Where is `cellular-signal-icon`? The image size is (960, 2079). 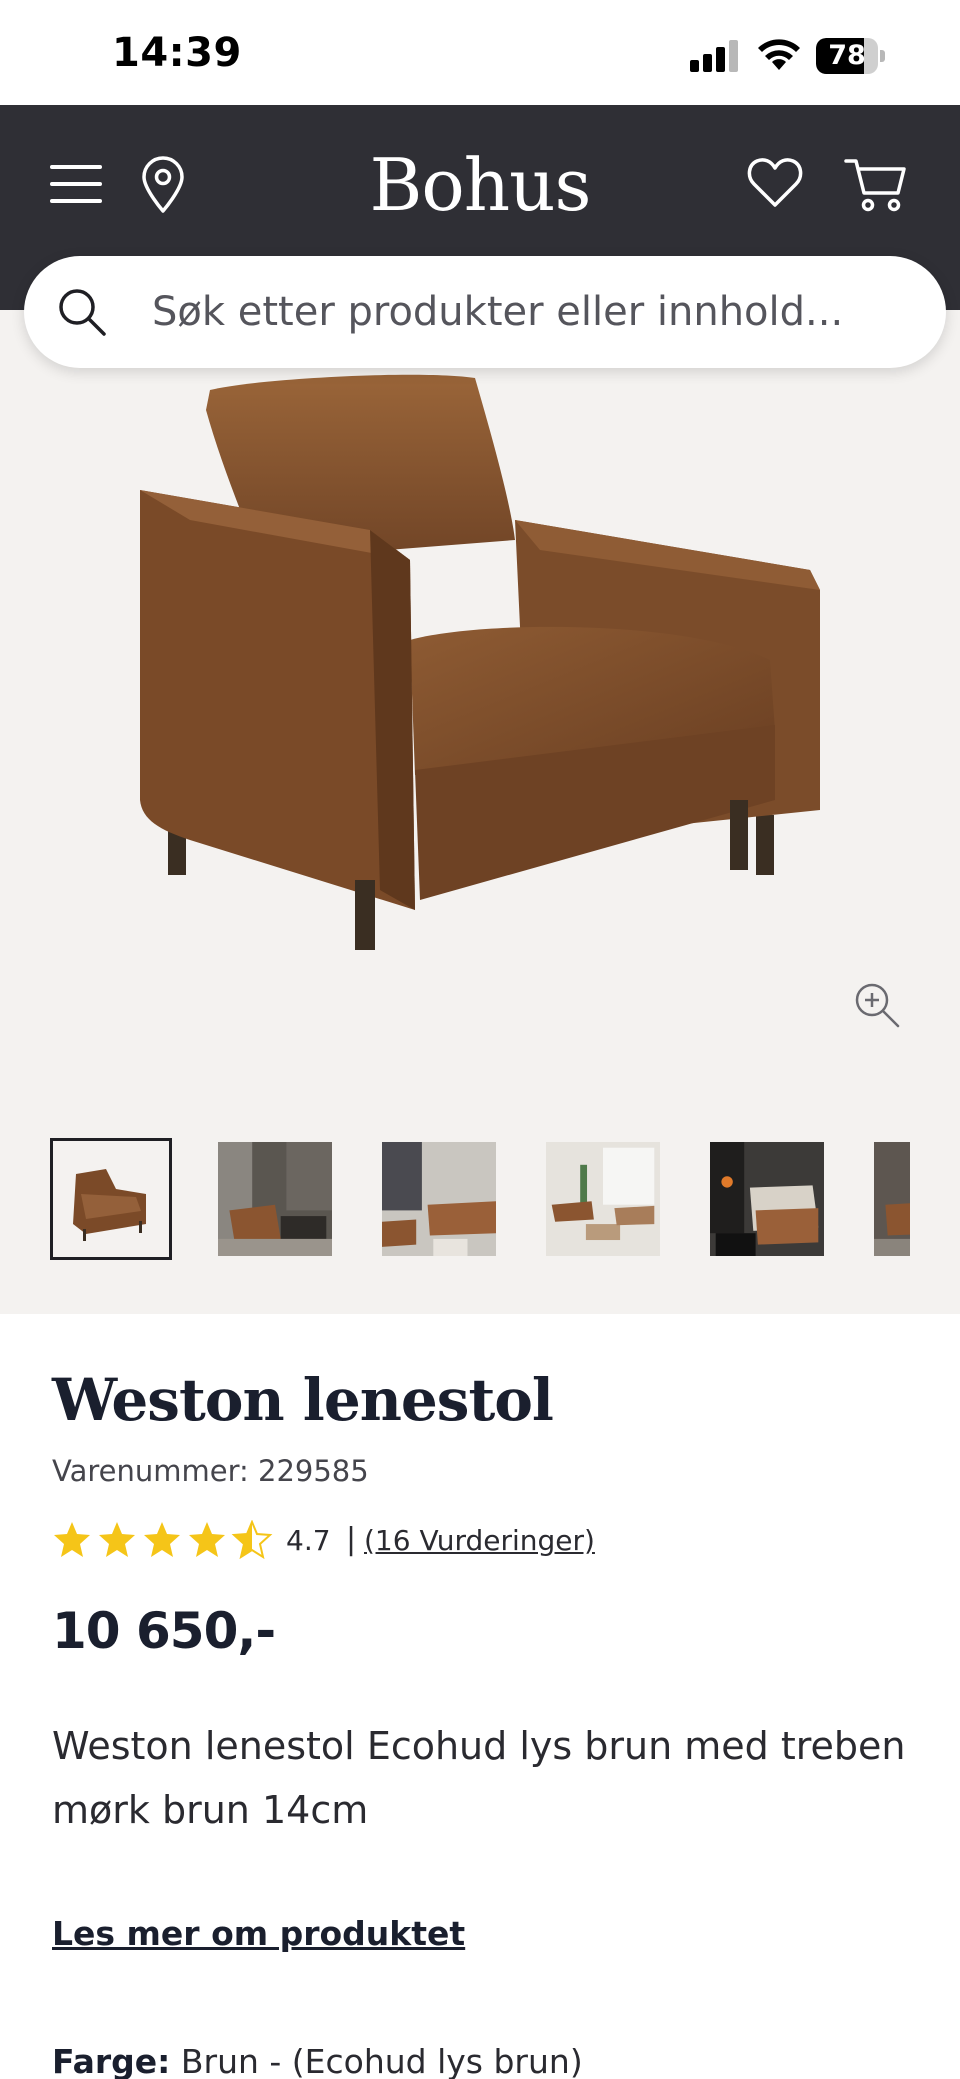 cellular-signal-icon is located at coordinates (716, 55).